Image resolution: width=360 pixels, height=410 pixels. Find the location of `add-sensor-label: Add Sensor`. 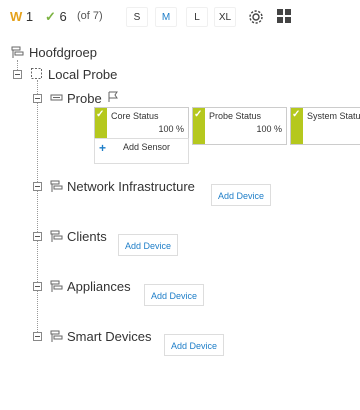

add-sensor-label: Add Sensor is located at coordinates (147, 147).